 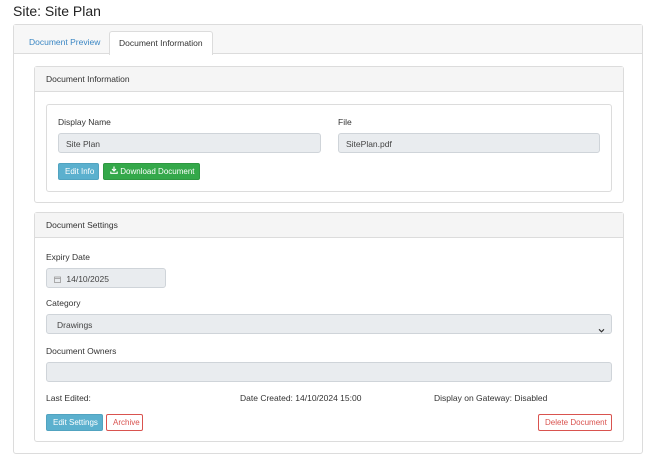 What do you see at coordinates (57, 11) in the screenshot?
I see `page-title: Site: Site Plan` at bounding box center [57, 11].